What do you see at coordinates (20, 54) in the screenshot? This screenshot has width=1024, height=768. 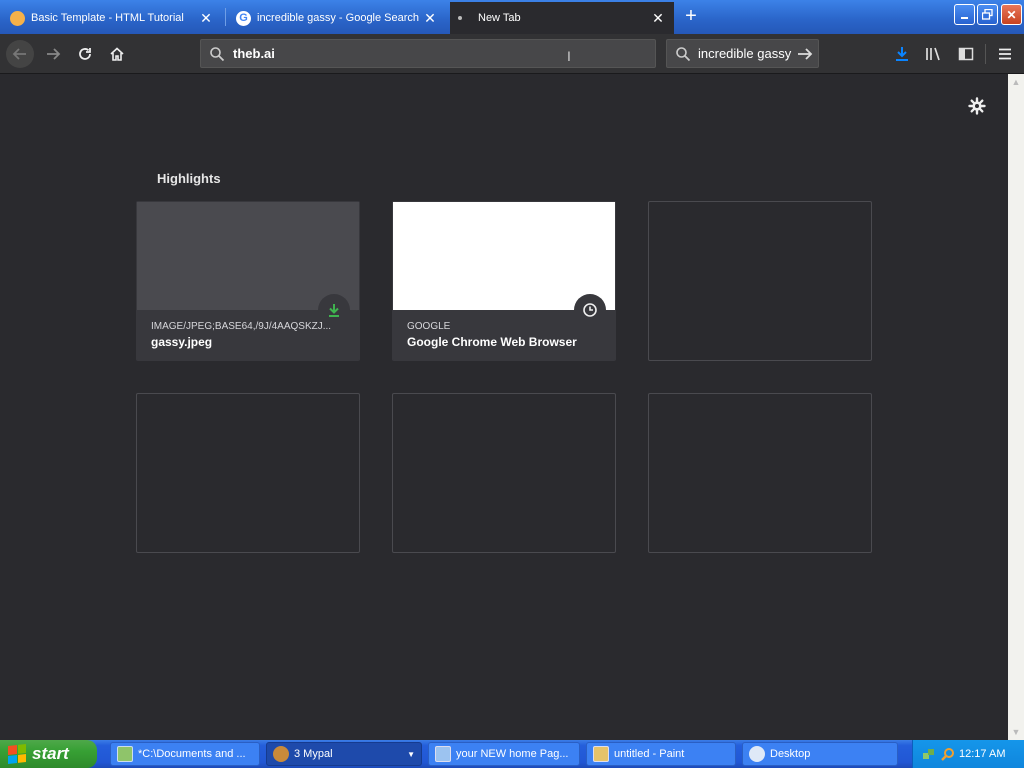 I see `back-arrow-icon` at bounding box center [20, 54].